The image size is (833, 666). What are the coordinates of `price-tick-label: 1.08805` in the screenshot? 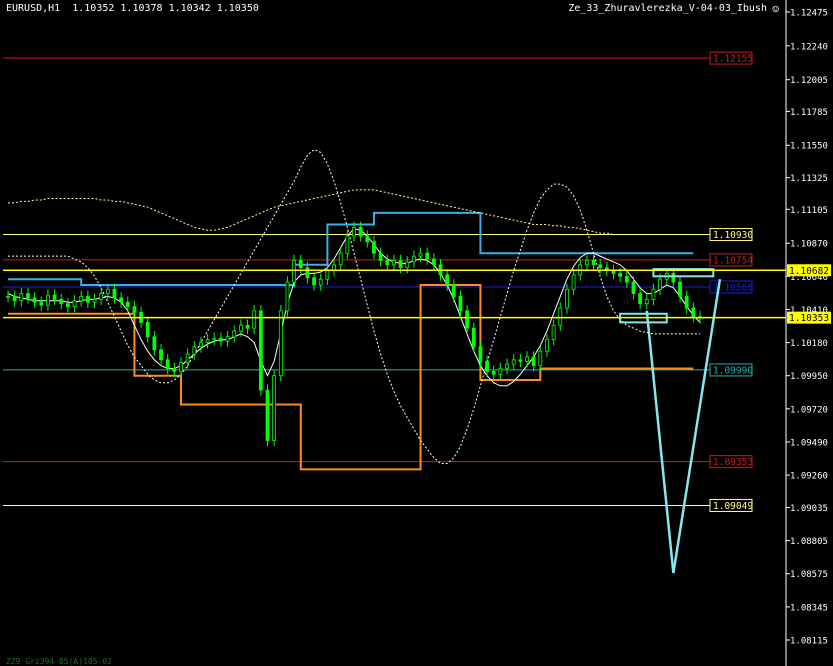 It's located at (809, 542).